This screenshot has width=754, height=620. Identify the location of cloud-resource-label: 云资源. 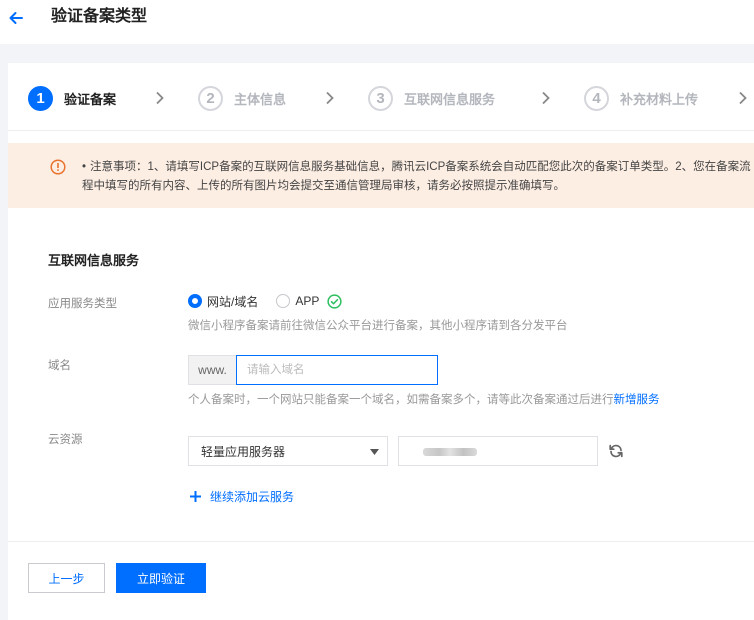
(65, 440).